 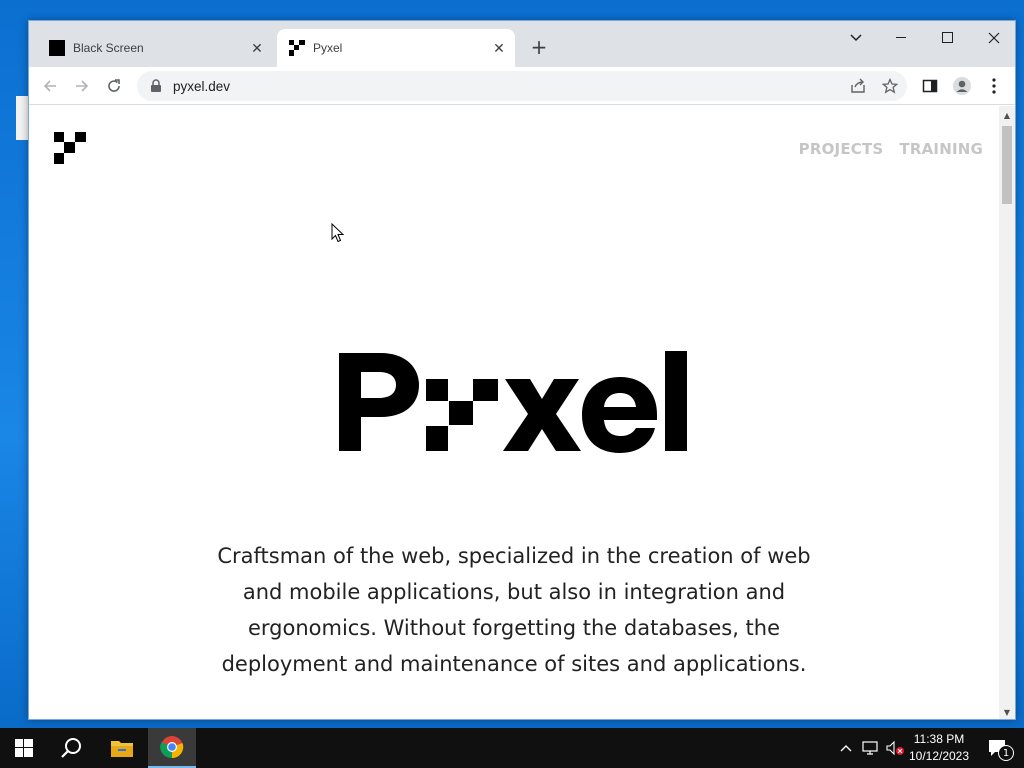 What do you see at coordinates (941, 149) in the screenshot?
I see `nav-training: TRAINING` at bounding box center [941, 149].